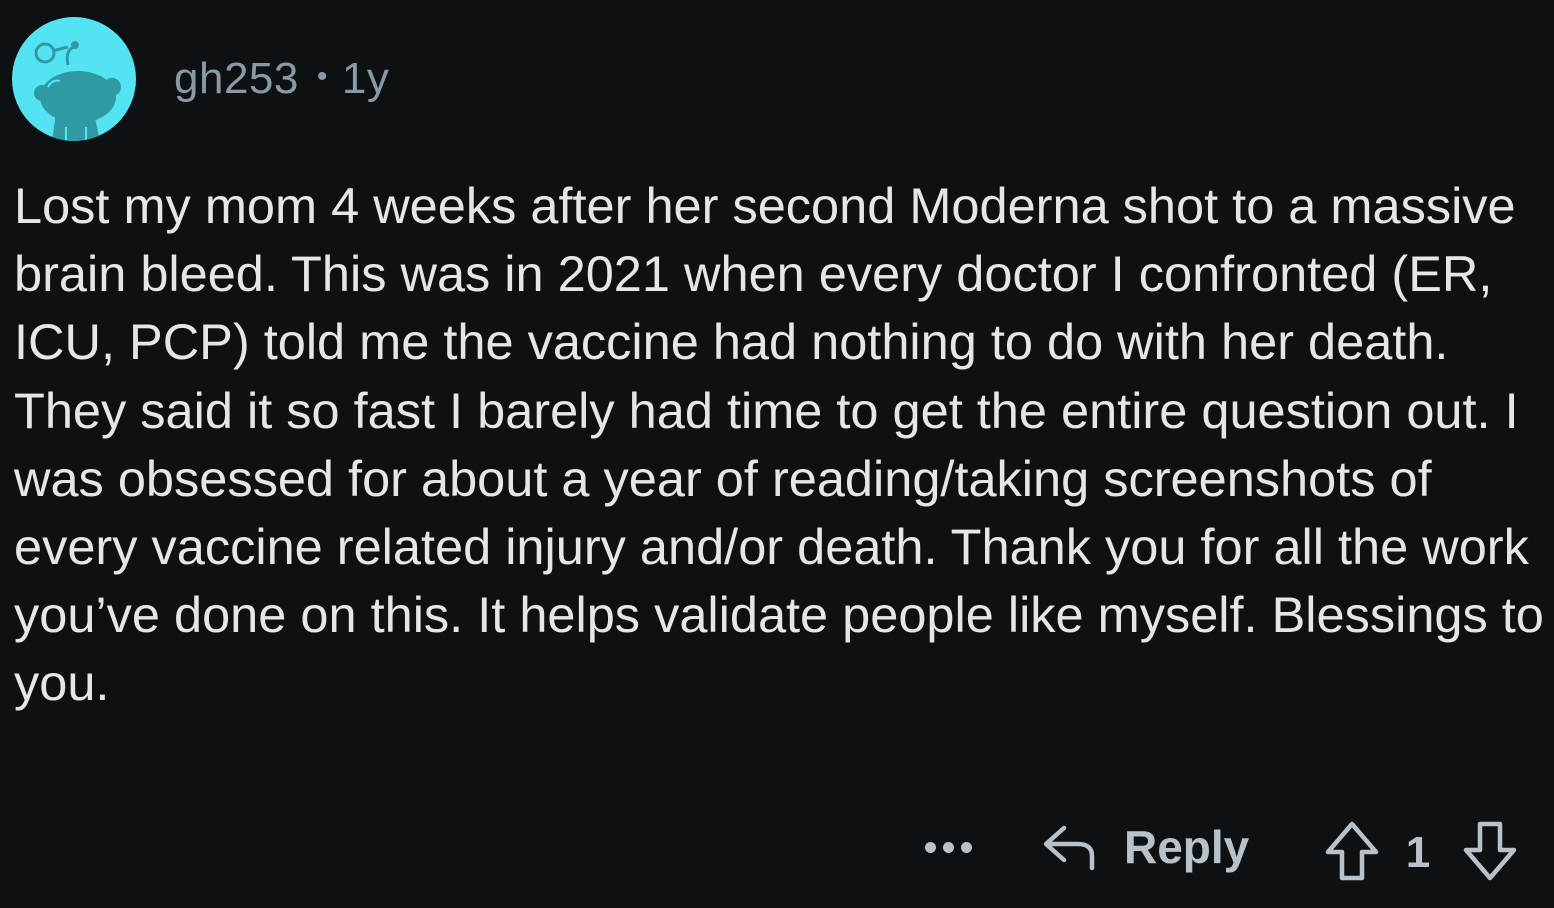 This screenshot has width=1554, height=908. I want to click on downvote-arrow-icon, so click(1490, 851).